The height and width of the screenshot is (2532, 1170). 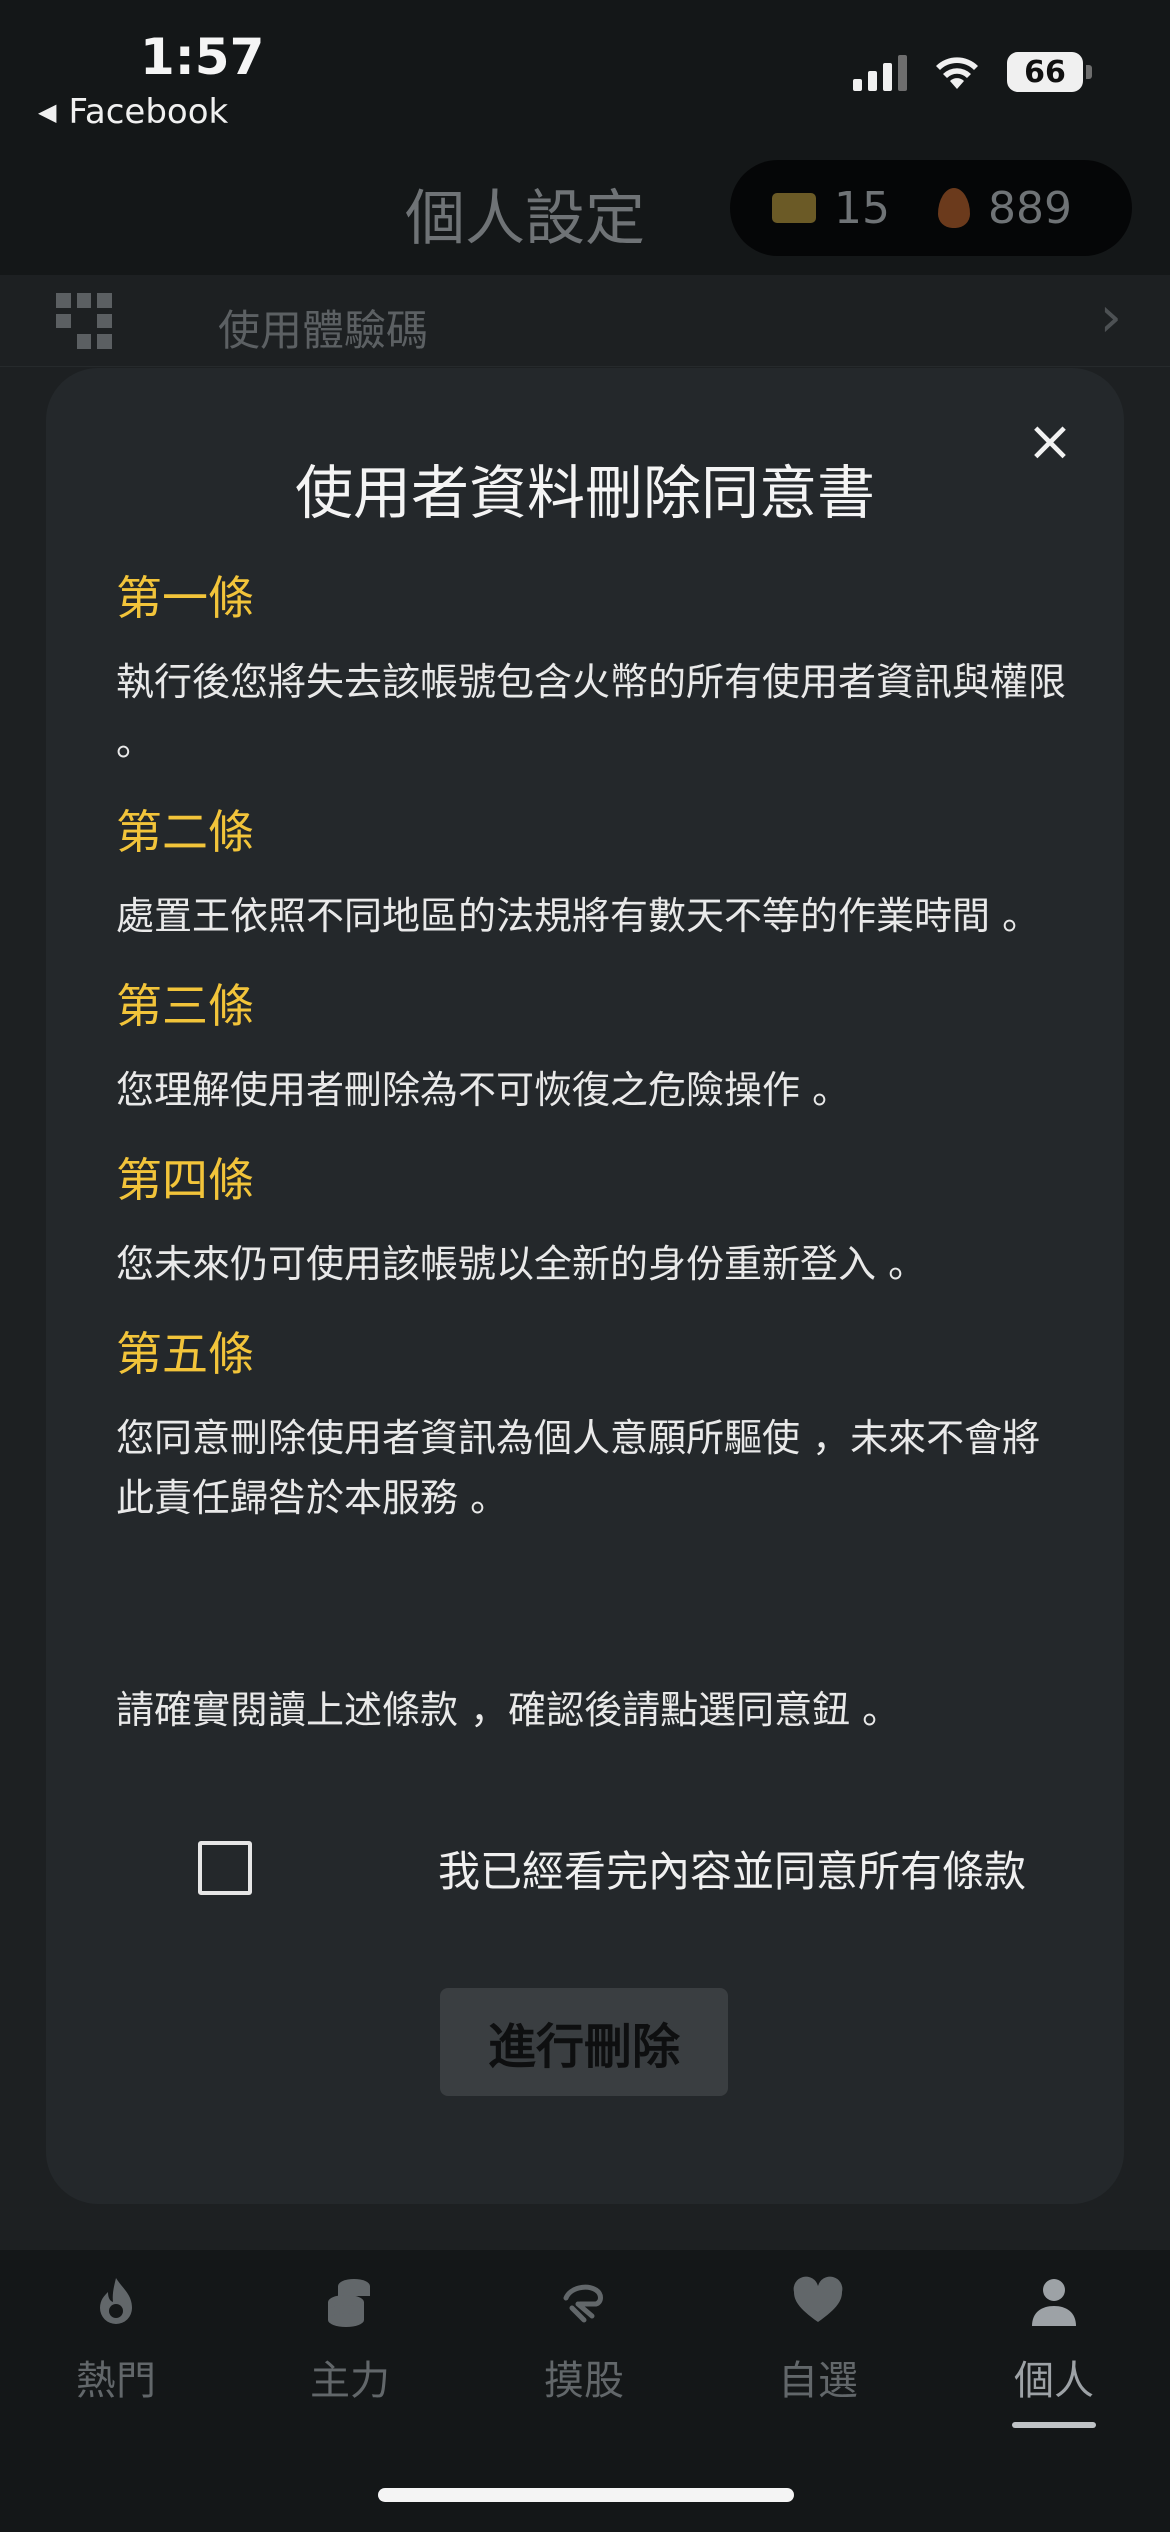 What do you see at coordinates (185, 832) in the screenshot?
I see `clause-title: 第二條` at bounding box center [185, 832].